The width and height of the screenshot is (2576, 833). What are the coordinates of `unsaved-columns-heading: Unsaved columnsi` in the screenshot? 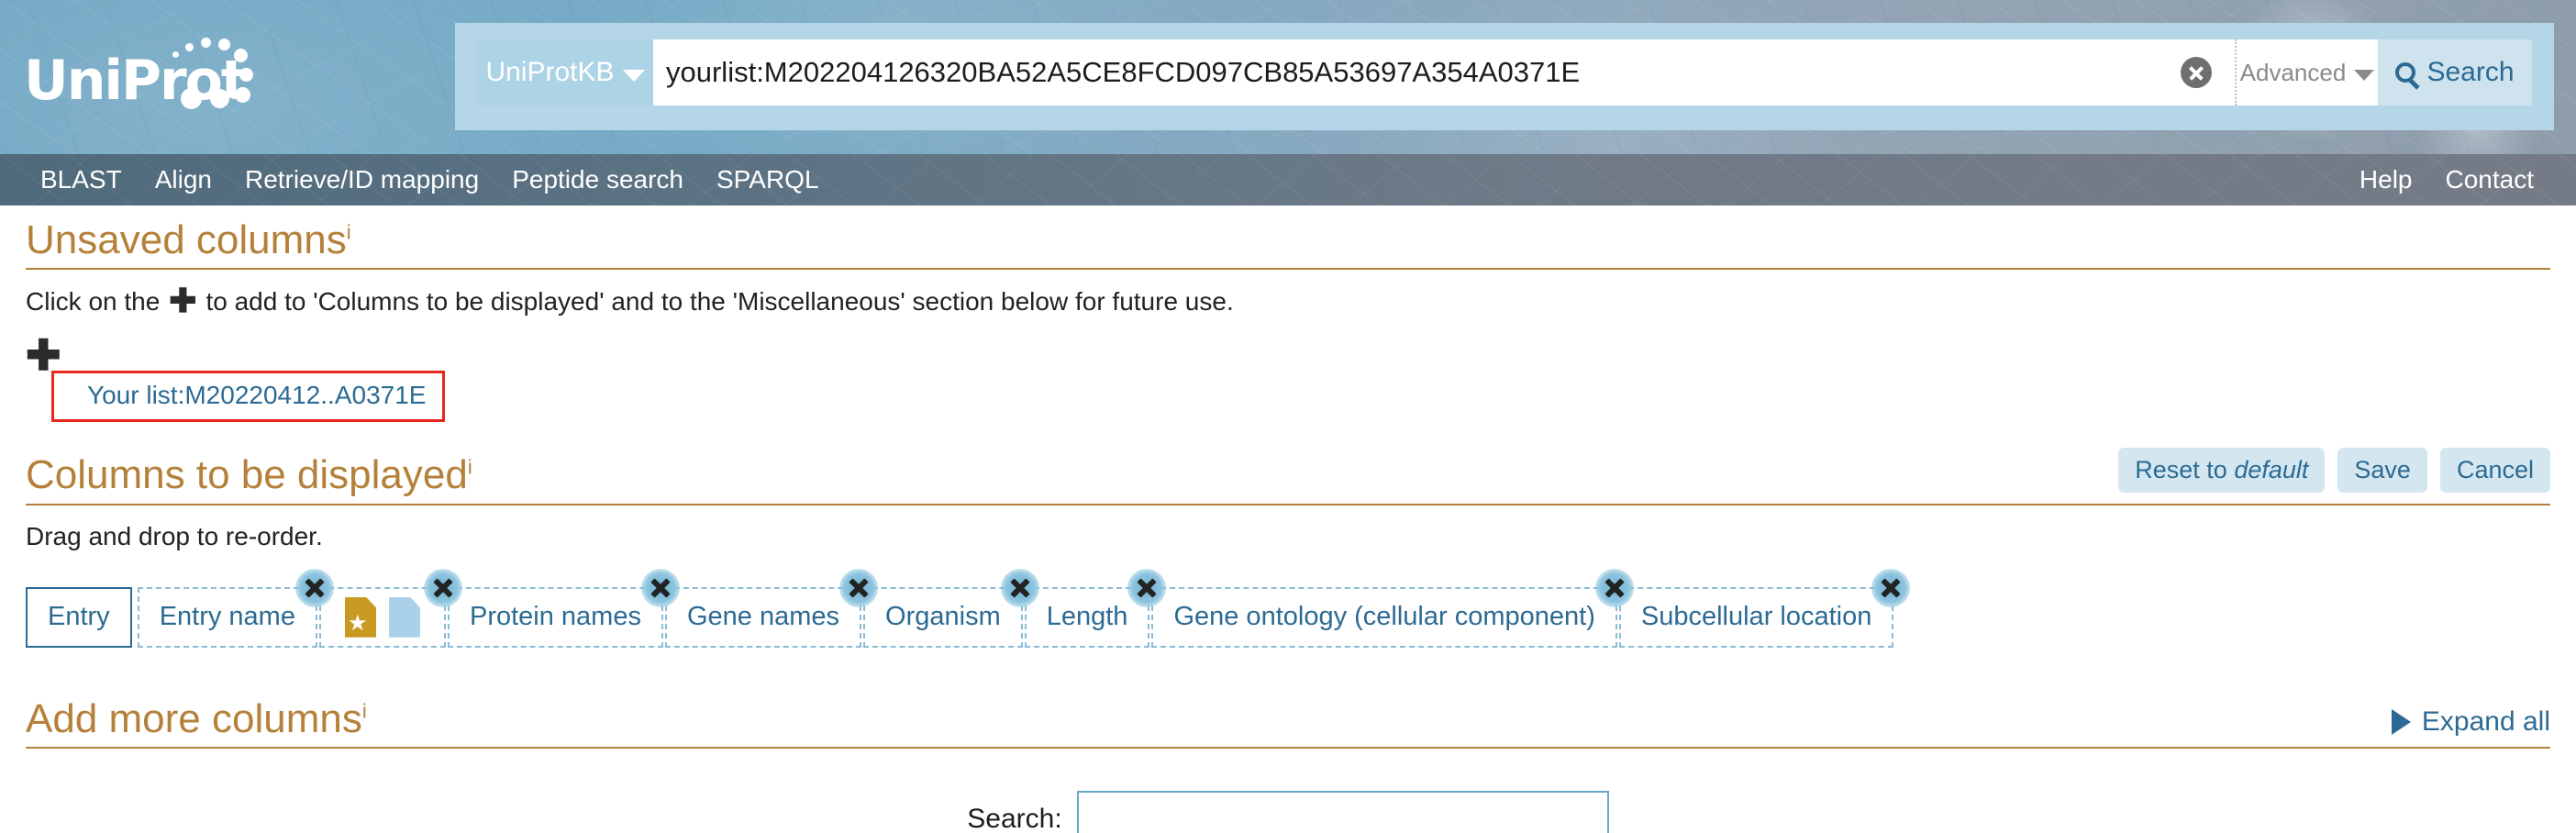 It's located at (188, 240).